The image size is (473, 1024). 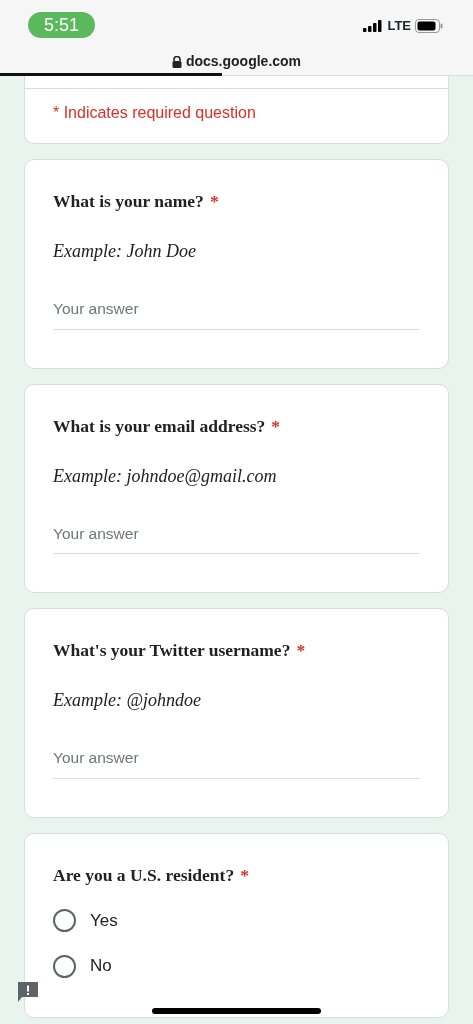 What do you see at coordinates (125, 252) in the screenshot?
I see `question-description: Example: John Doe` at bounding box center [125, 252].